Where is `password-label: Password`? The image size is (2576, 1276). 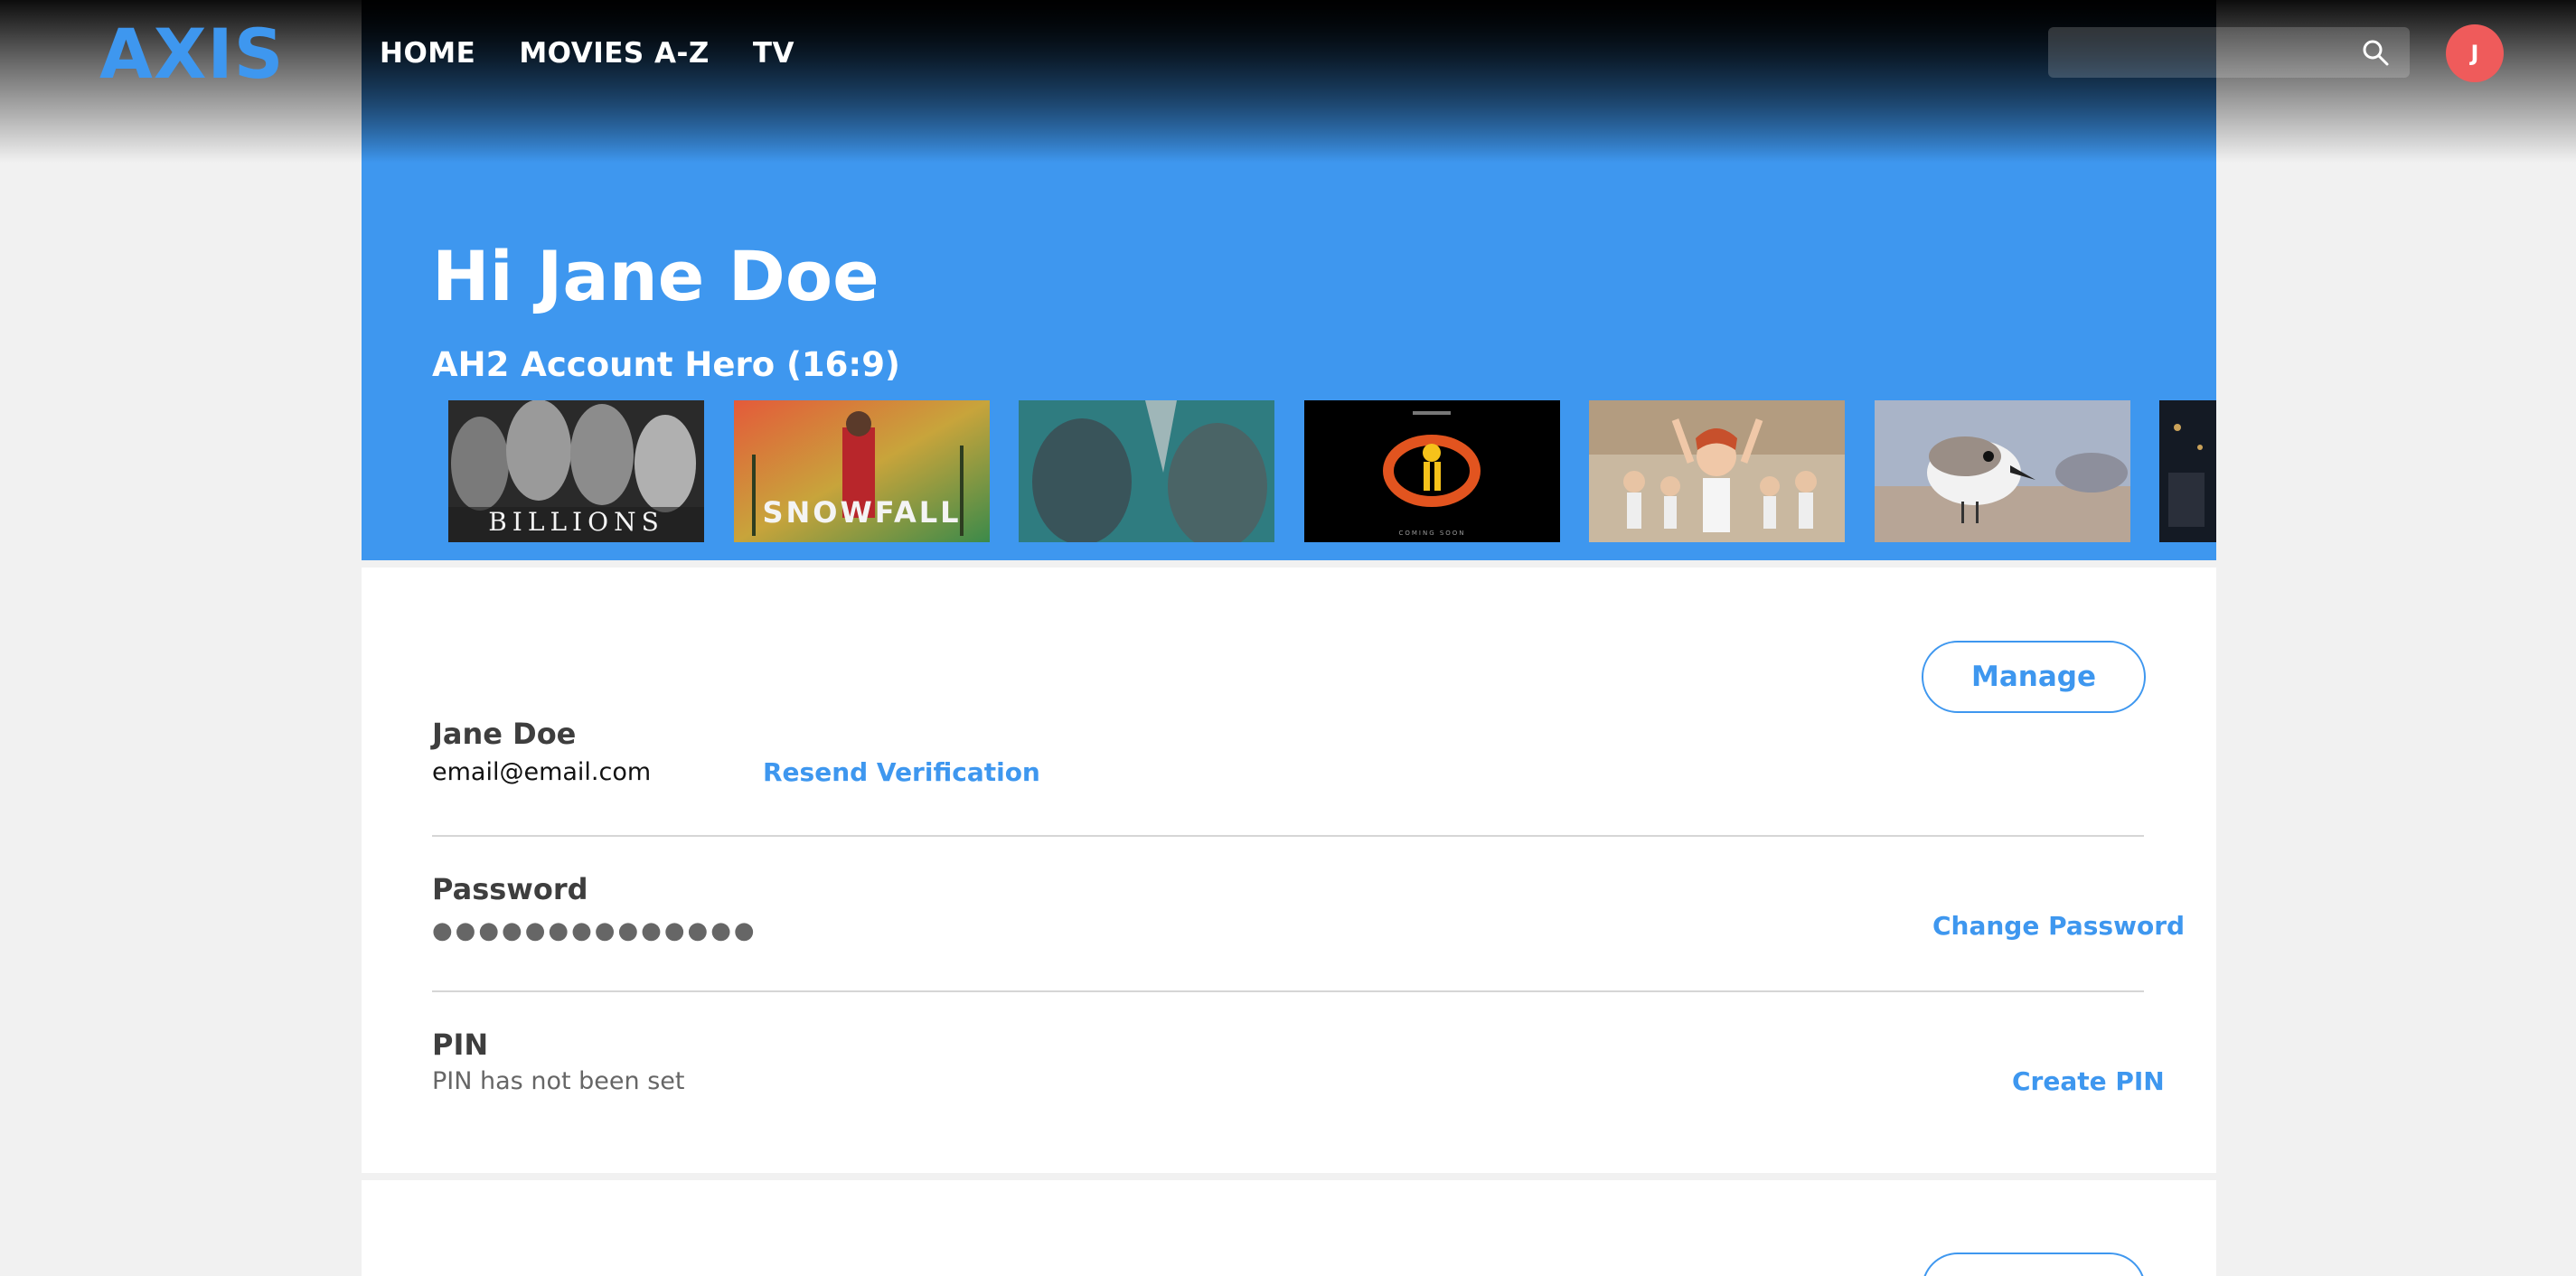 password-label: Password is located at coordinates (510, 889).